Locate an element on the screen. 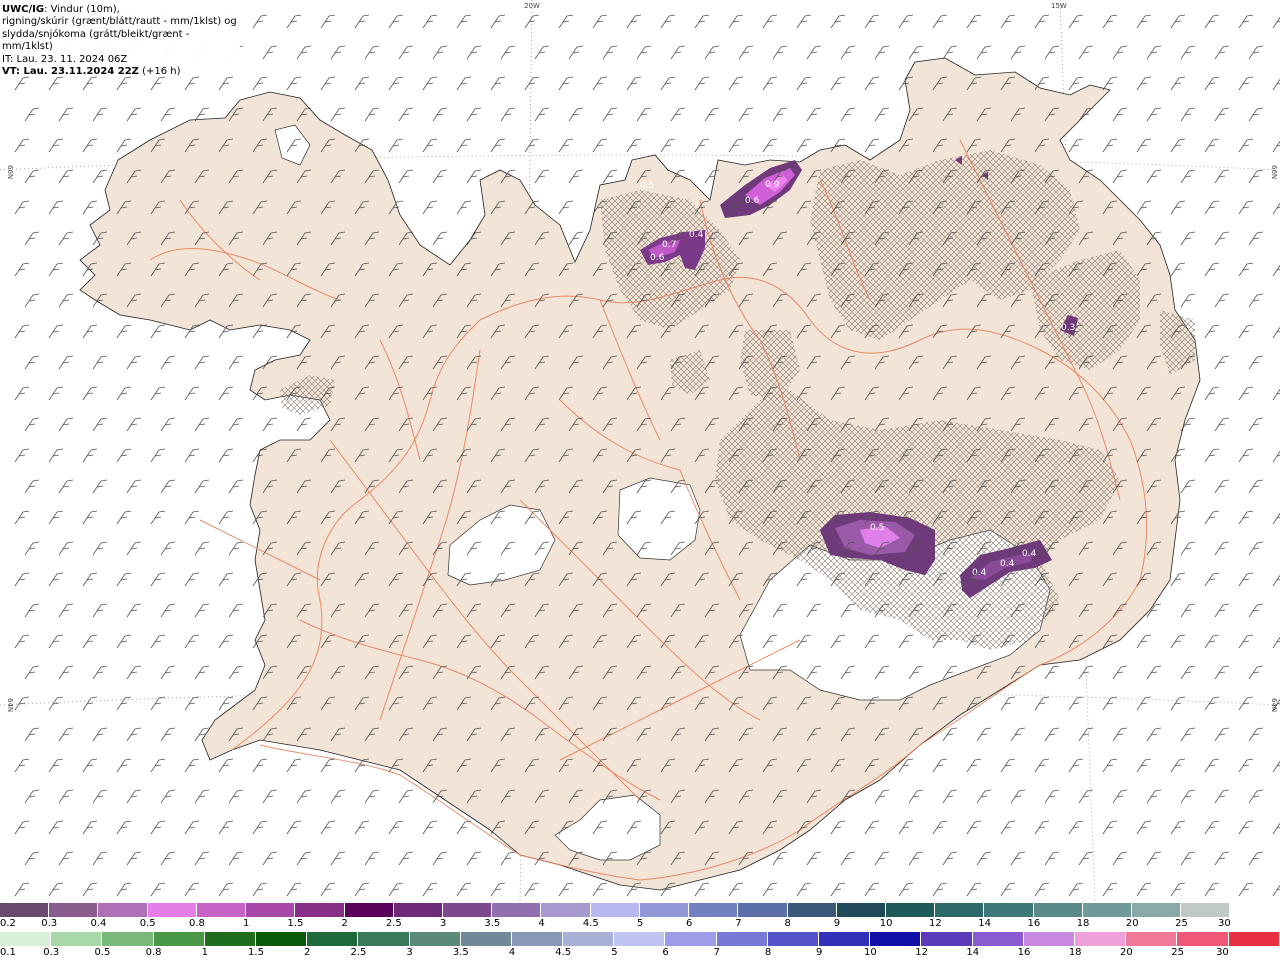 This screenshot has width=1280, height=961. legend-label: 18 is located at coordinates (1075, 952).